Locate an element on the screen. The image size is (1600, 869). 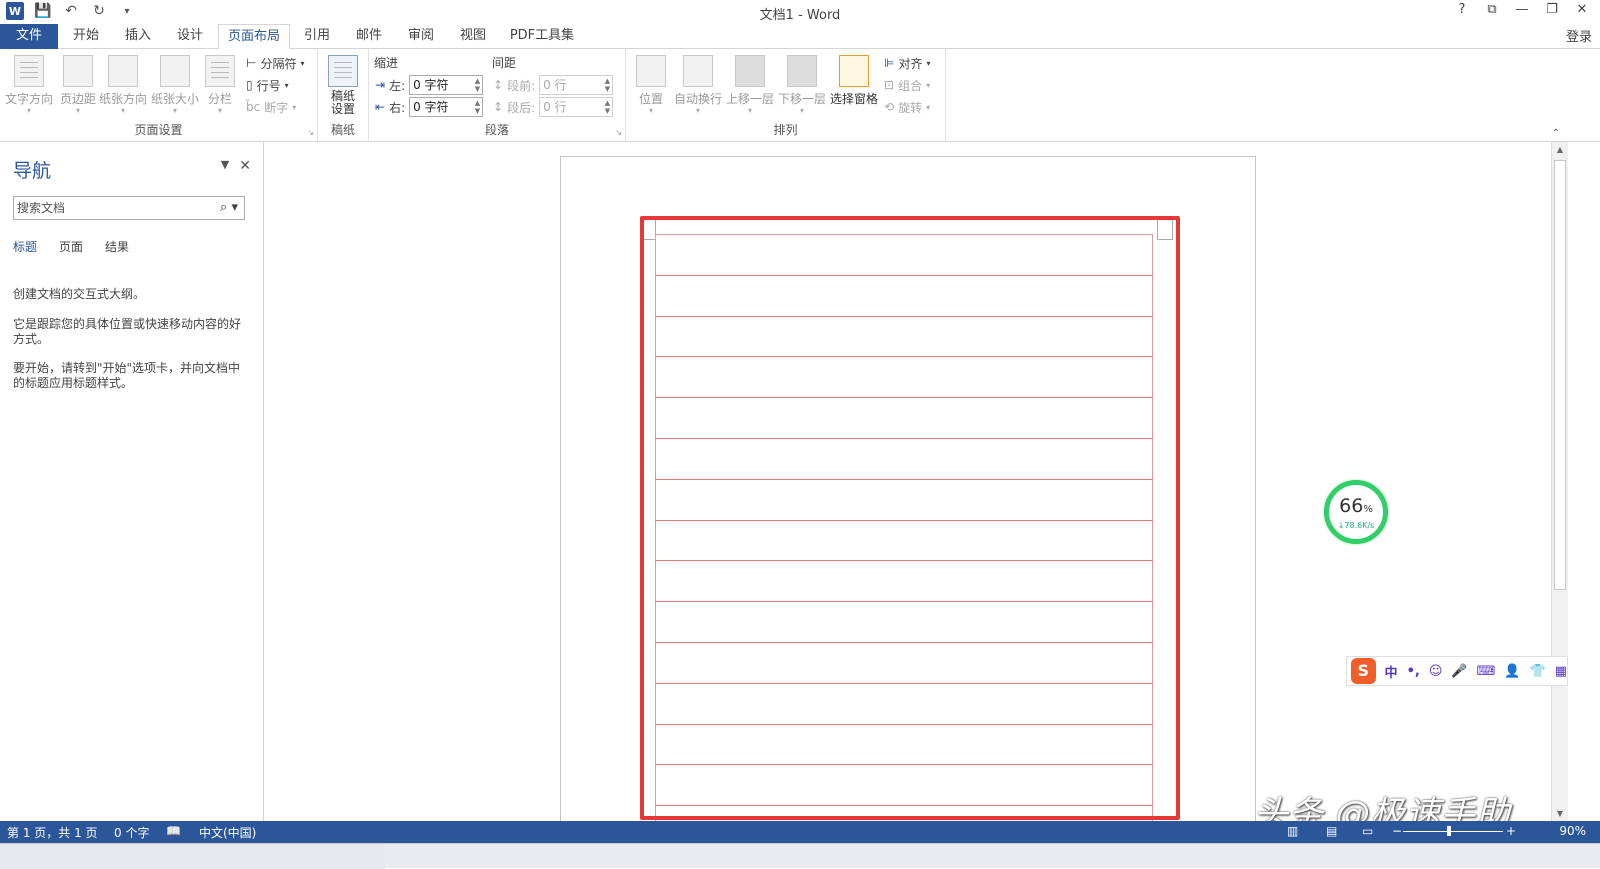
spacing-before-input: 0 行 ▲ ▼ is located at coordinates (576, 85).